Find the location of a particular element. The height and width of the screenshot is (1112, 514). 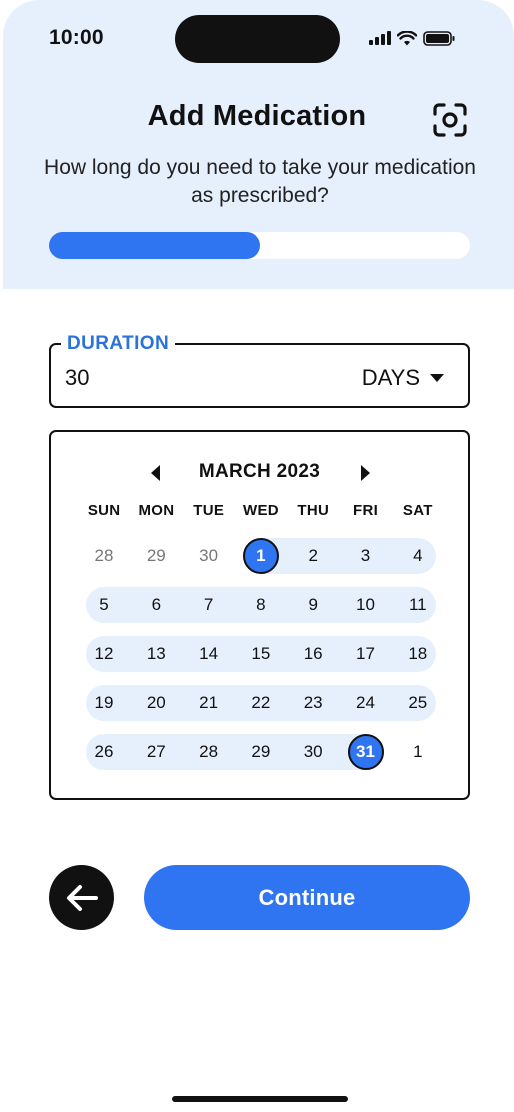

month-label: MARCH 2023 is located at coordinates (259, 471).